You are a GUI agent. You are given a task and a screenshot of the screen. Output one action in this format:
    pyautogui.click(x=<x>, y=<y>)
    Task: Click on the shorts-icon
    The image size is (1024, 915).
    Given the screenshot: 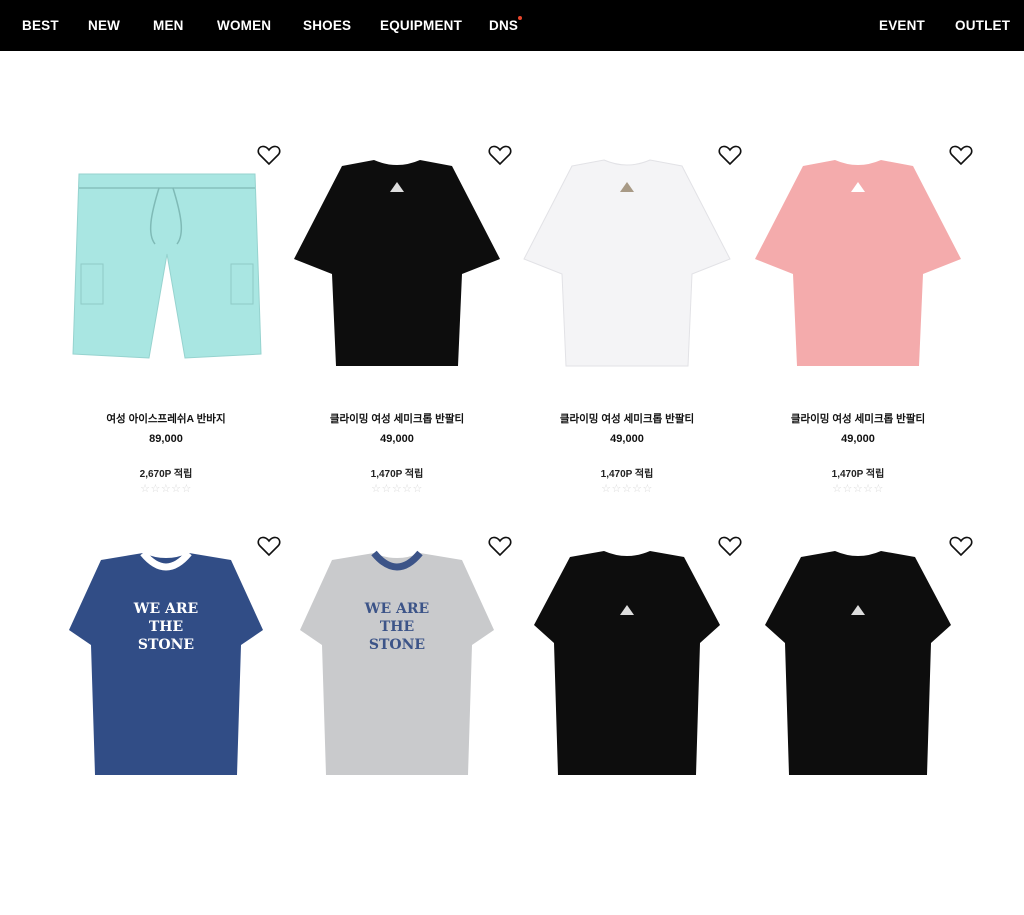 What is the action you would take?
    pyautogui.click(x=167, y=266)
    